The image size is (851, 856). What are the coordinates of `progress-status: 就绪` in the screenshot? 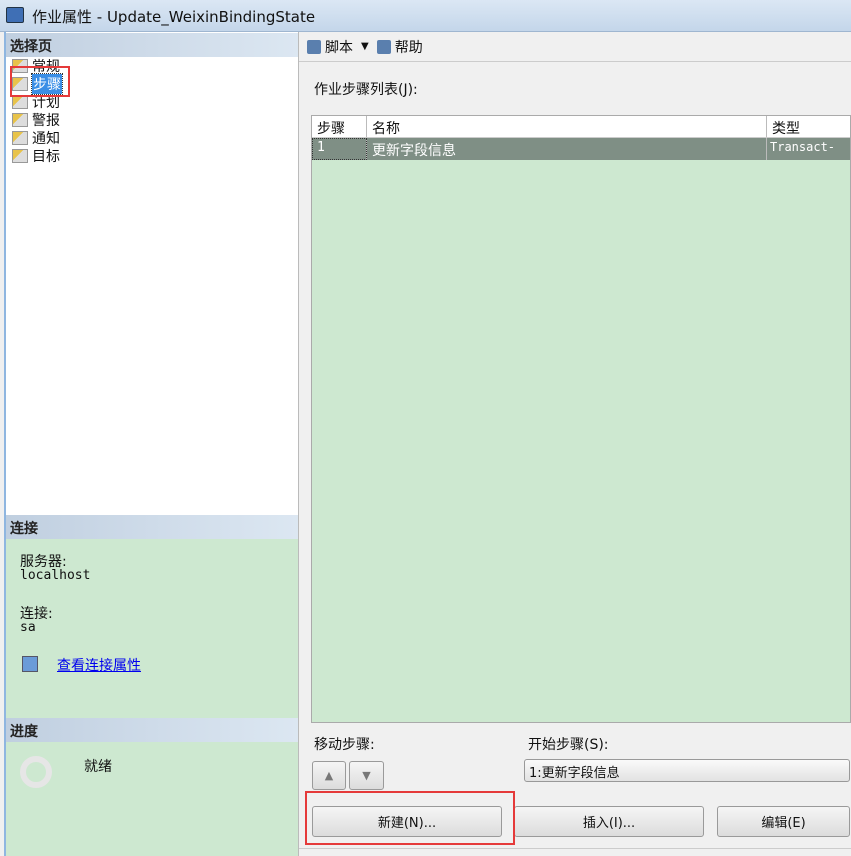 It's located at (98, 767).